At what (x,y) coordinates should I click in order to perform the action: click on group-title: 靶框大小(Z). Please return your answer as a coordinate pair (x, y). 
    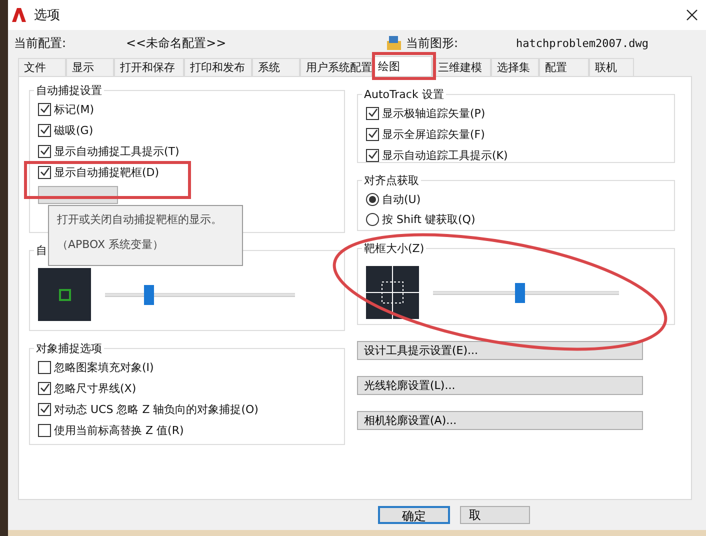
    Looking at the image, I should click on (394, 248).